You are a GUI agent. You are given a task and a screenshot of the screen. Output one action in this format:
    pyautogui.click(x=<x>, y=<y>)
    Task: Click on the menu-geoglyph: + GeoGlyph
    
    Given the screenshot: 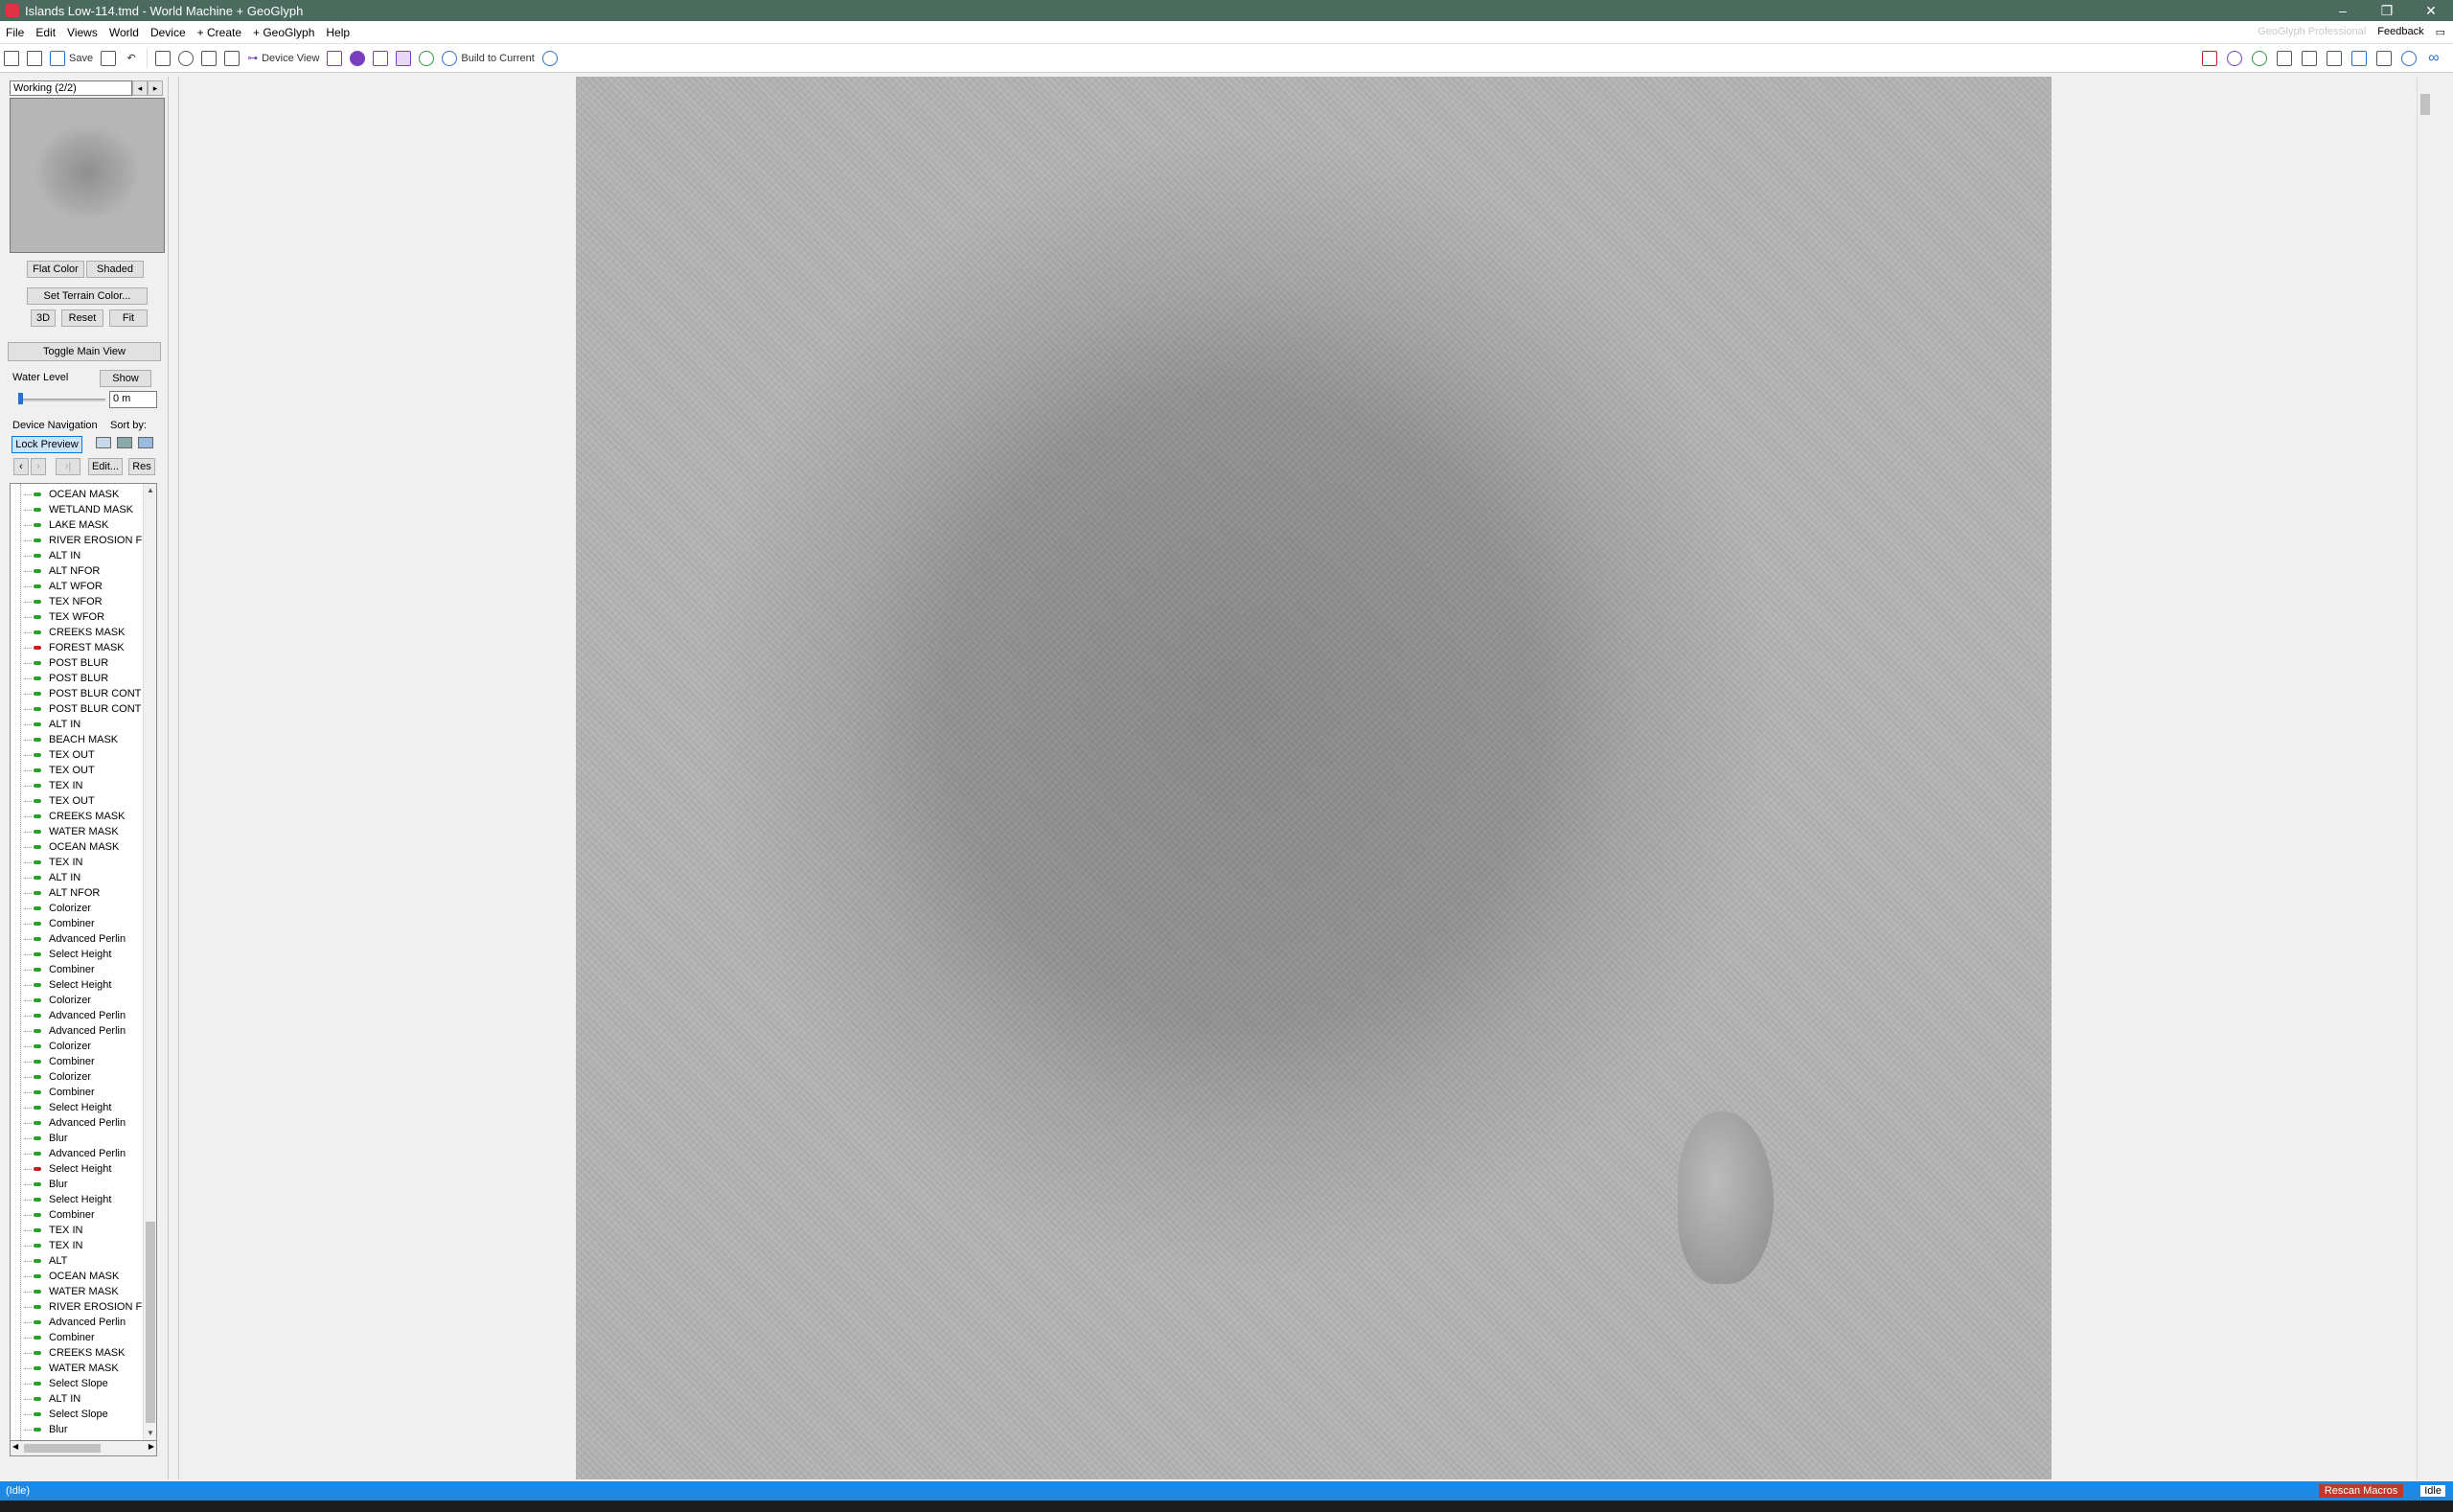 What is the action you would take?
    pyautogui.click(x=284, y=32)
    